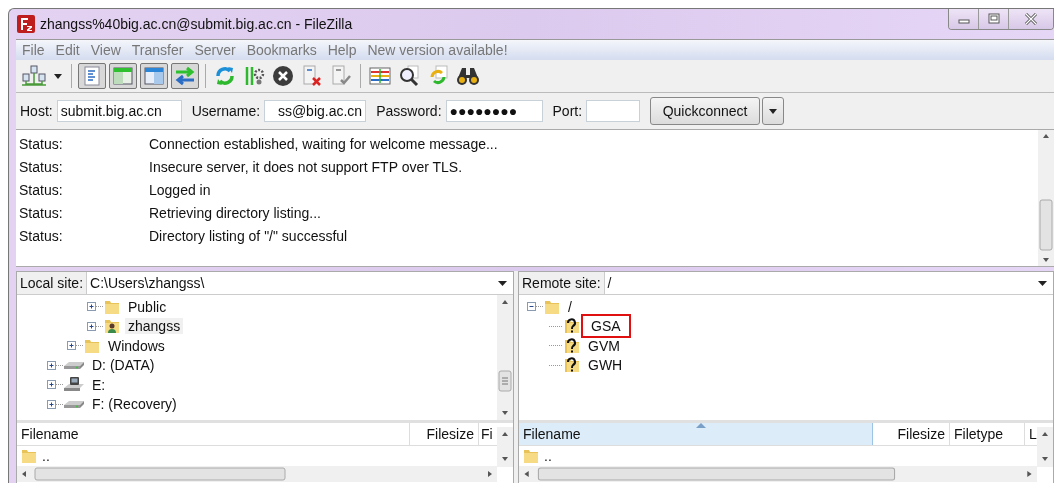 The image size is (1054, 483). Describe the element at coordinates (312, 76) in the screenshot. I see `disconnect-icon` at that location.